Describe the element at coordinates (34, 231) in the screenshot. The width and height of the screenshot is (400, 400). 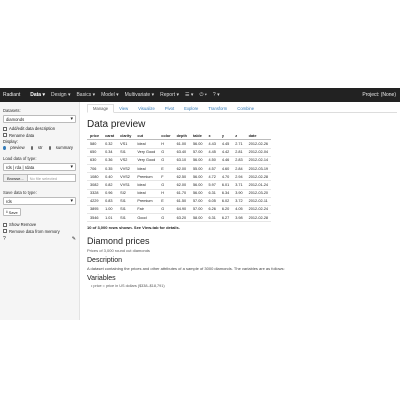
I see `remove-memory-label: Remove data from memory` at that location.